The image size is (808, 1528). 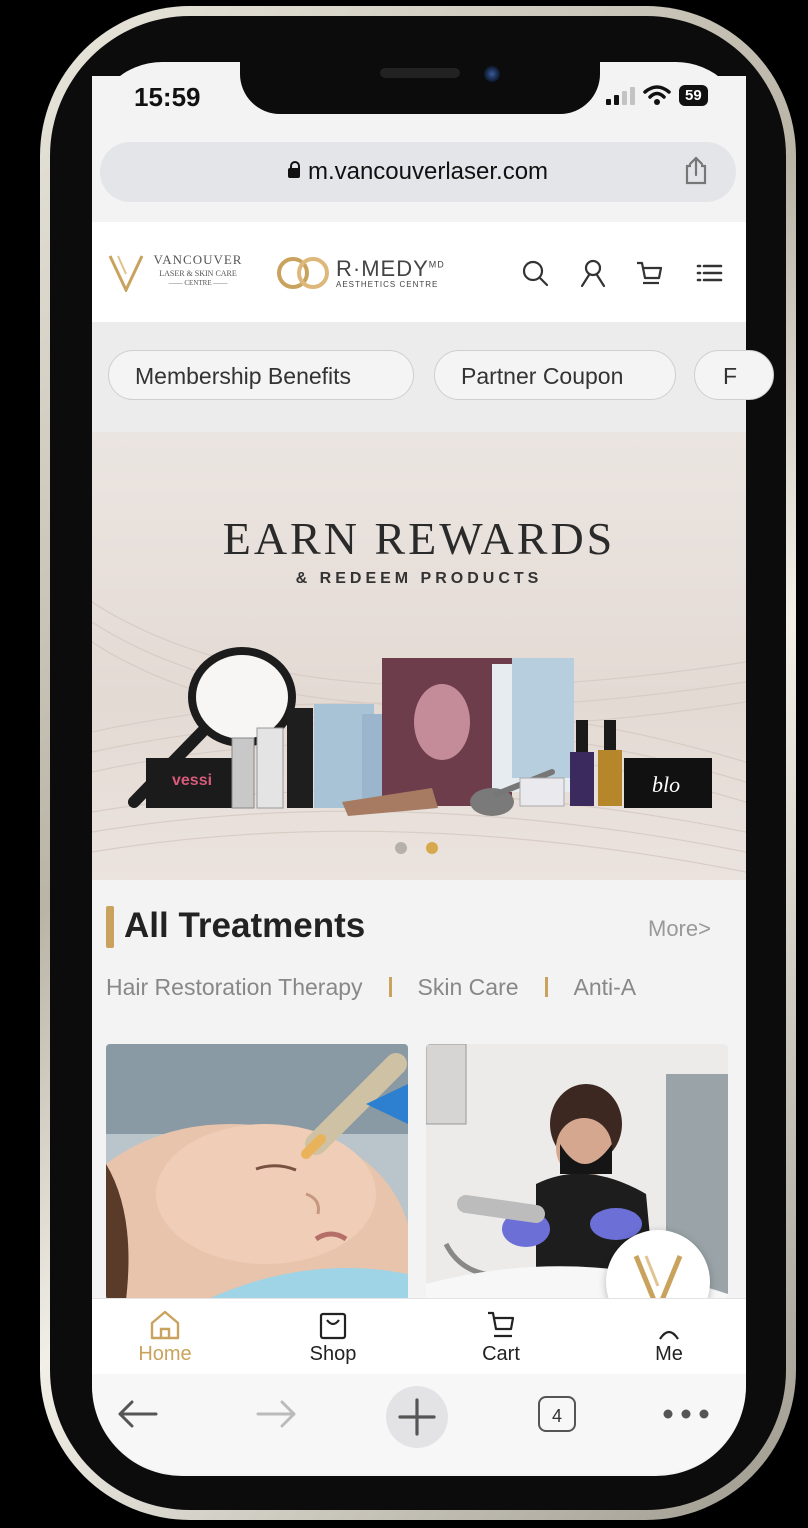 What do you see at coordinates (261, 375) in the screenshot?
I see `chip-membership-benefits: Membership Benefits` at bounding box center [261, 375].